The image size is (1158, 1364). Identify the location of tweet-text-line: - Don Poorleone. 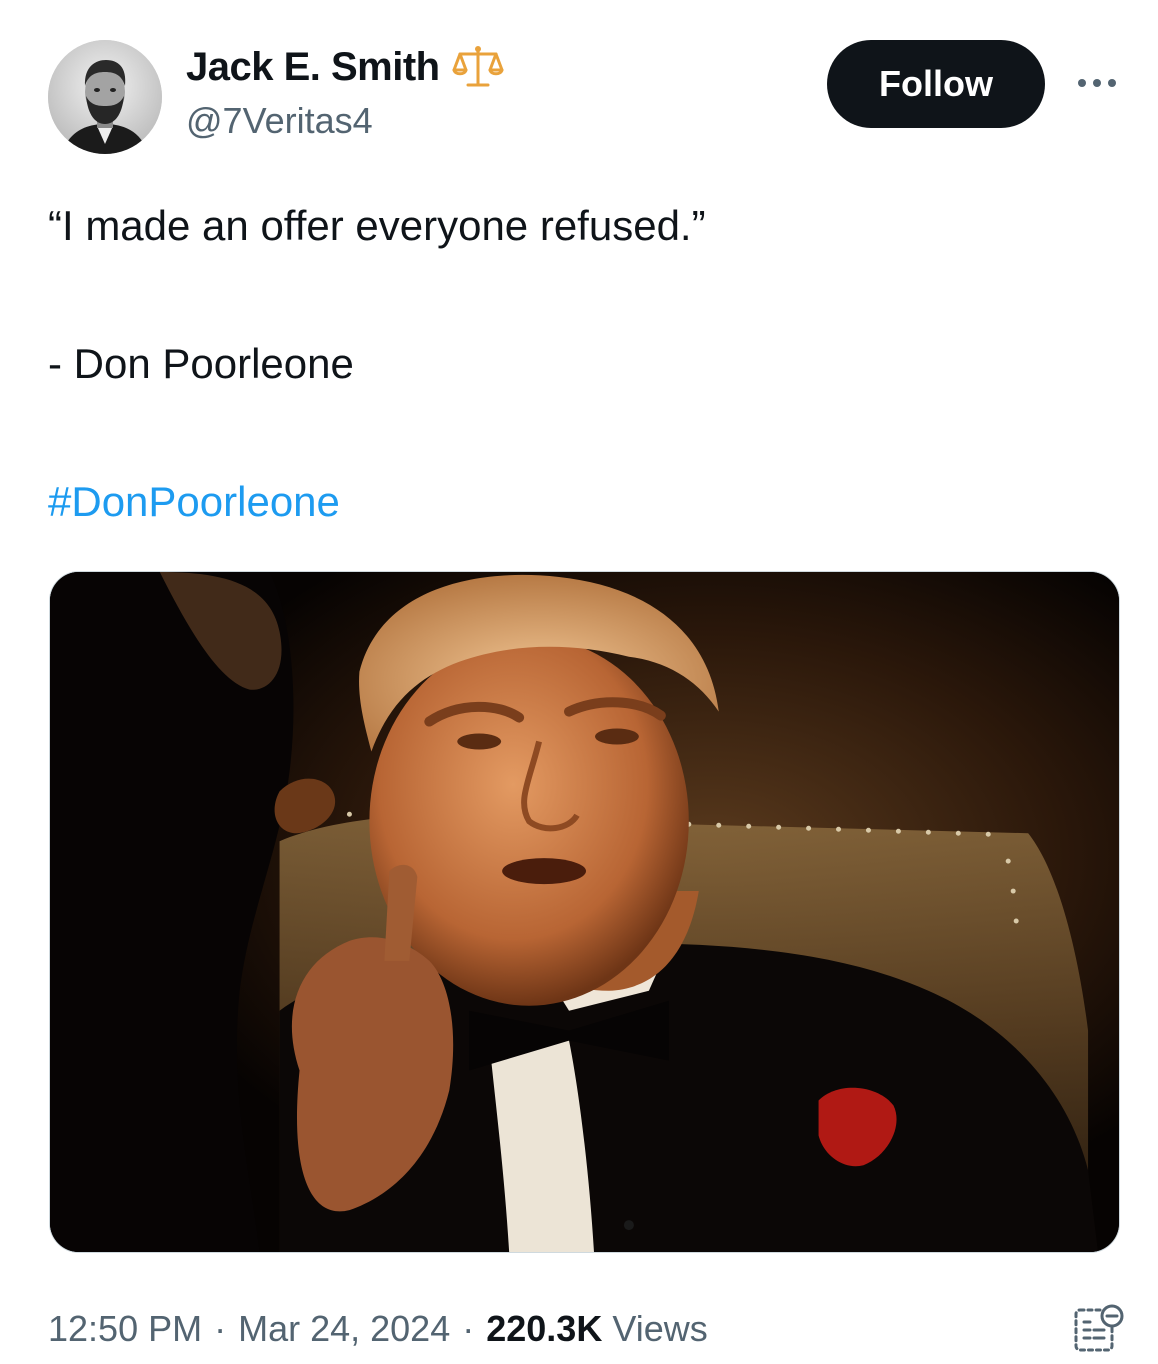
(201, 363).